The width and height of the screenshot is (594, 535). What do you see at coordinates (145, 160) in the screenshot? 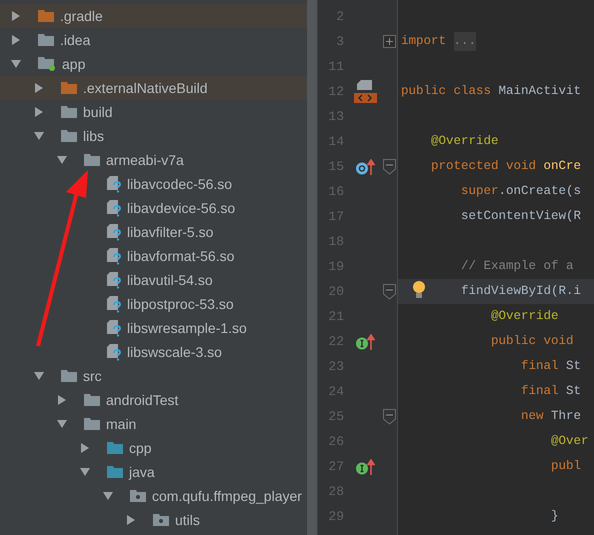
I see `tree-item-label: armeabi-v7a` at bounding box center [145, 160].